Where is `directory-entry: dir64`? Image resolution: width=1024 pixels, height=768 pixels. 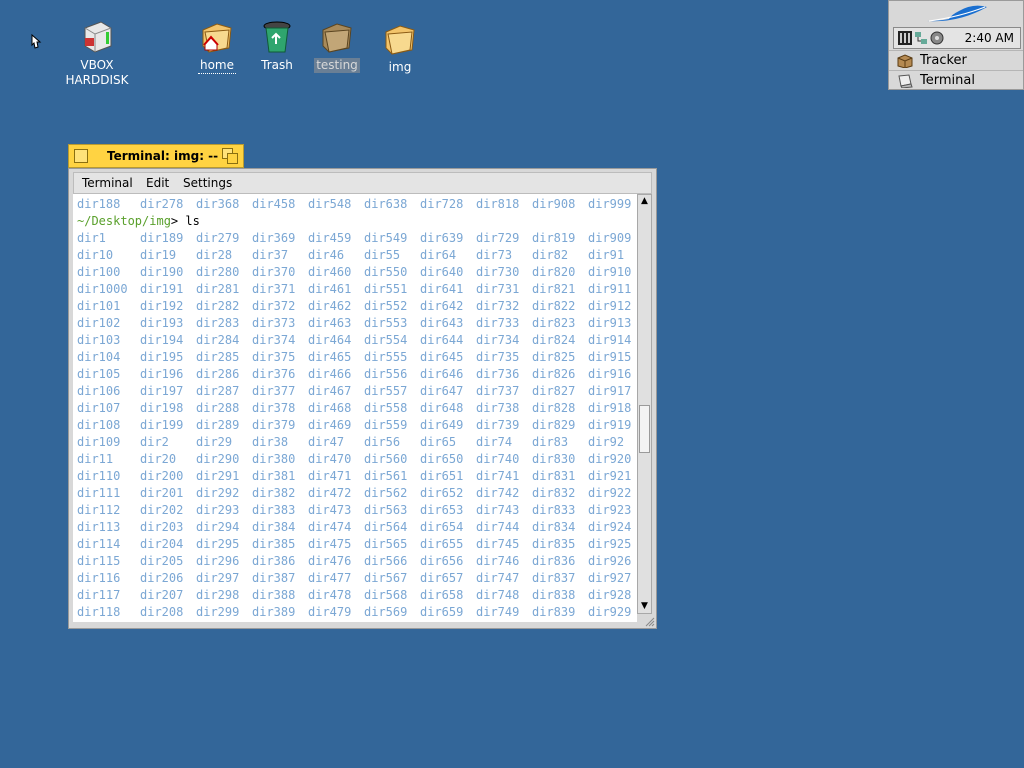 directory-entry: dir64 is located at coordinates (438, 255).